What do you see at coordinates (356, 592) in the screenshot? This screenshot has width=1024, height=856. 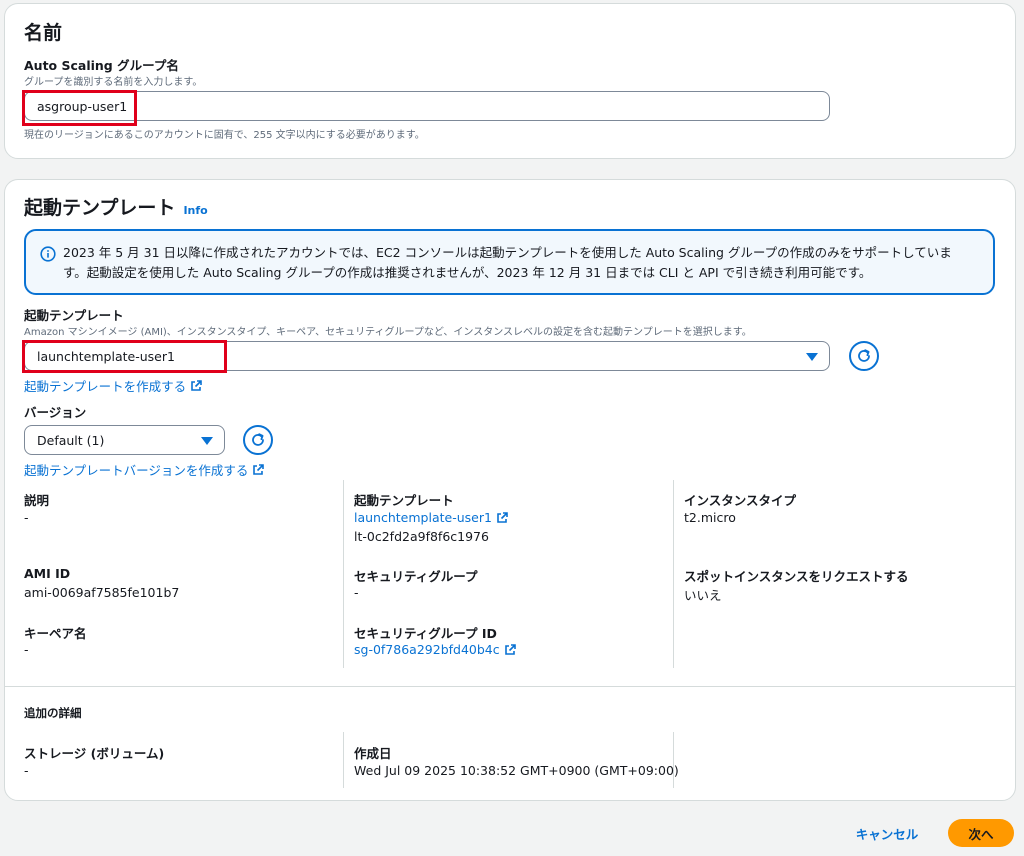 I see `security-group-value: -` at bounding box center [356, 592].